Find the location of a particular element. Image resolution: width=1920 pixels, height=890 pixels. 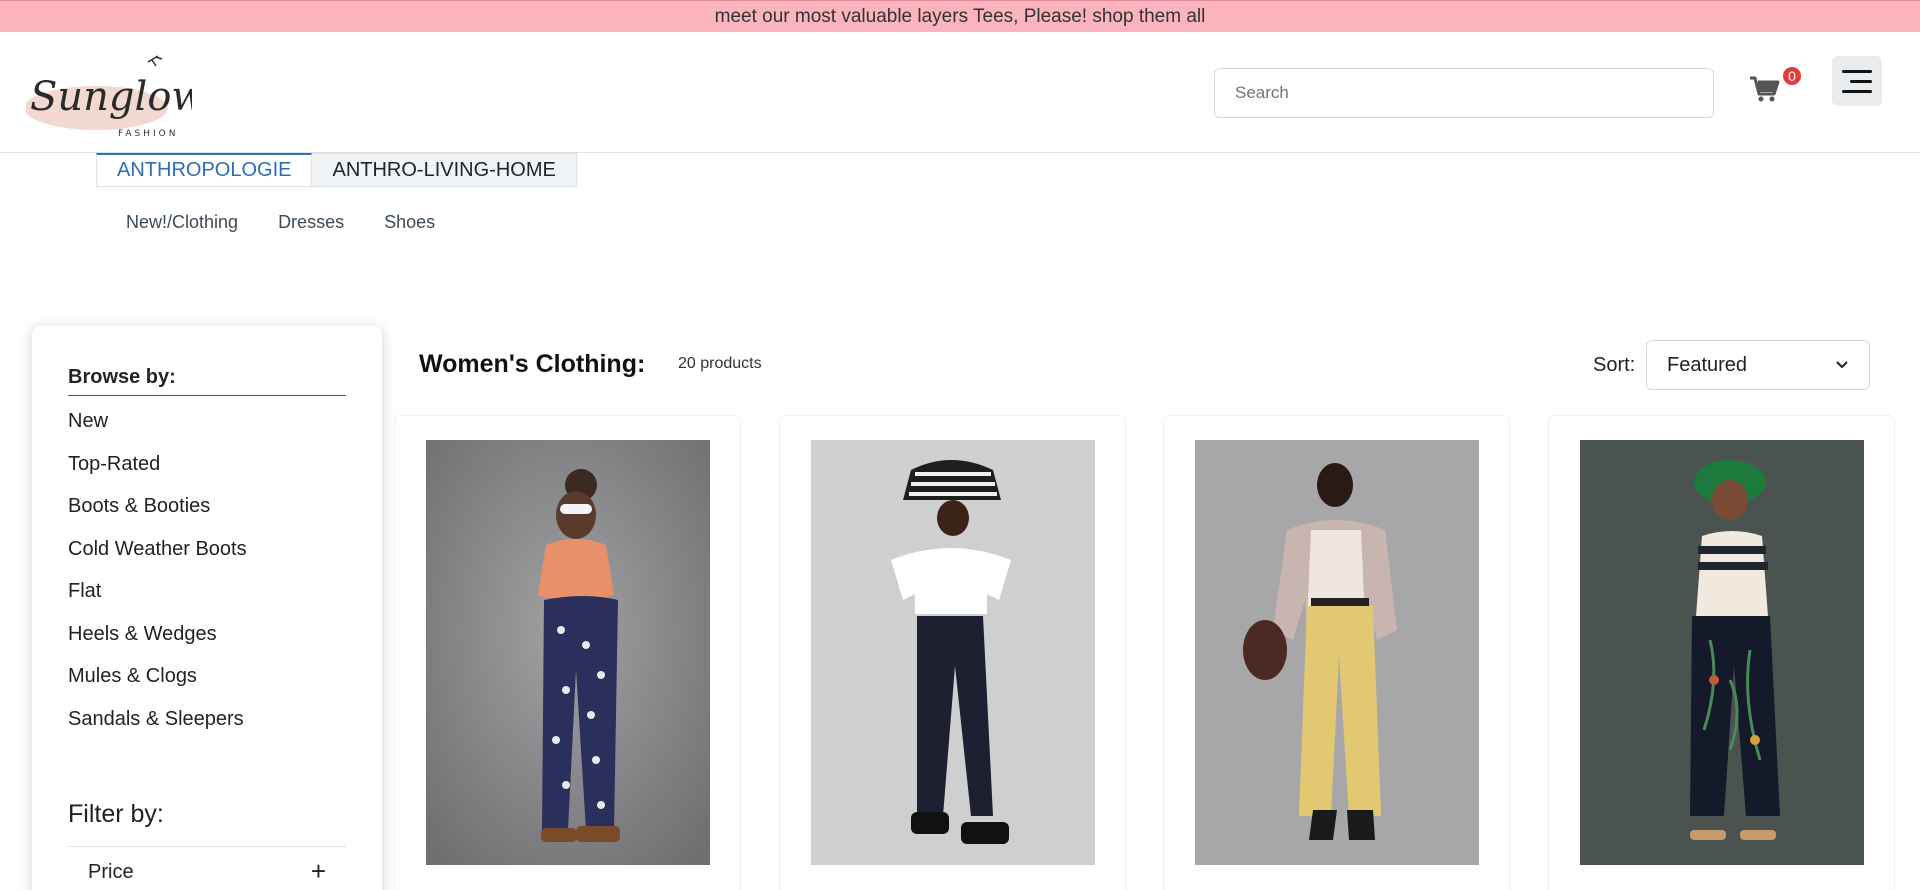

browse-item-flat: Flat is located at coordinates (157, 601).